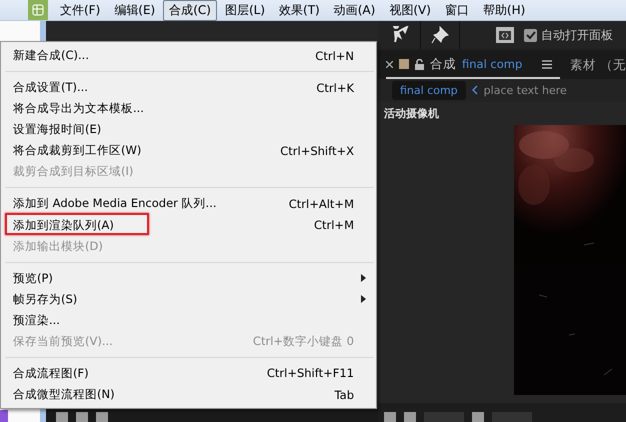  What do you see at coordinates (577, 35) in the screenshot?
I see `checkbox-label: 自动打开面板` at bounding box center [577, 35].